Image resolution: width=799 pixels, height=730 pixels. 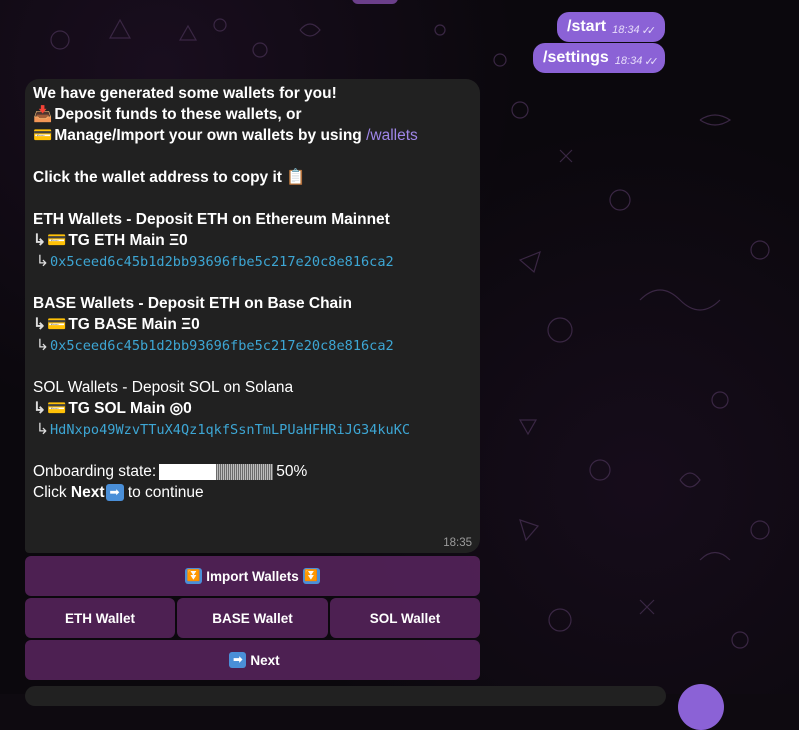 What do you see at coordinates (345, 696) in the screenshot?
I see `message-input` at bounding box center [345, 696].